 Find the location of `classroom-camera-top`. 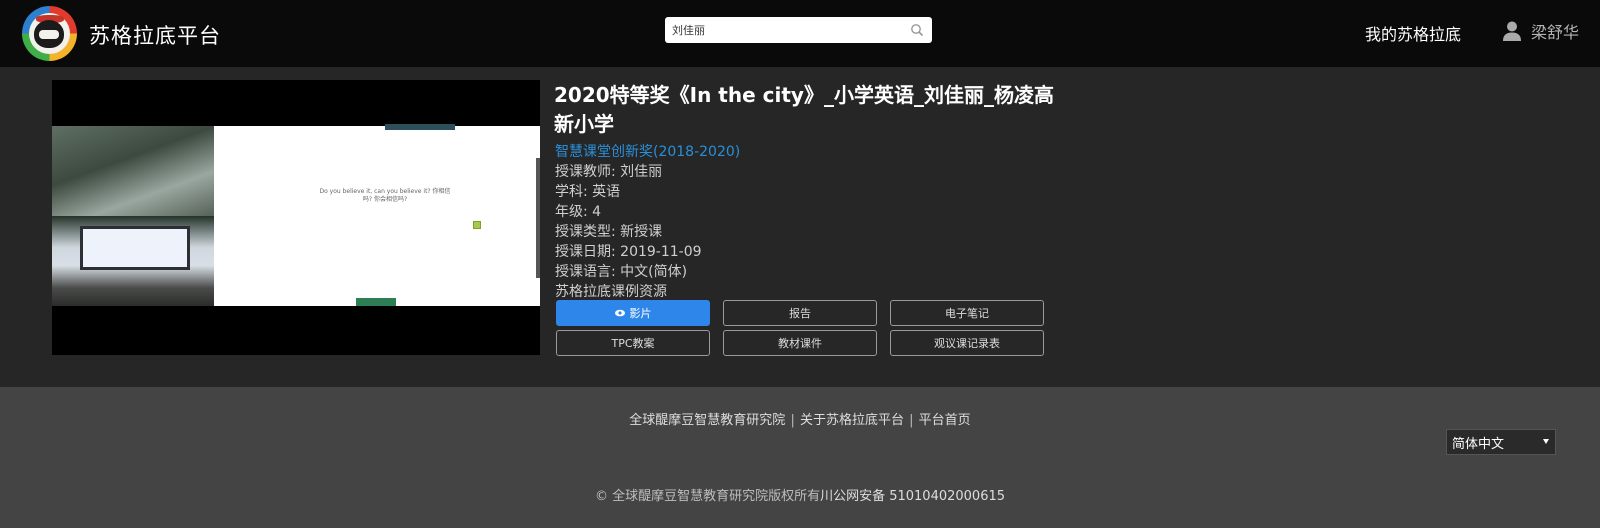

classroom-camera-top is located at coordinates (133, 171).